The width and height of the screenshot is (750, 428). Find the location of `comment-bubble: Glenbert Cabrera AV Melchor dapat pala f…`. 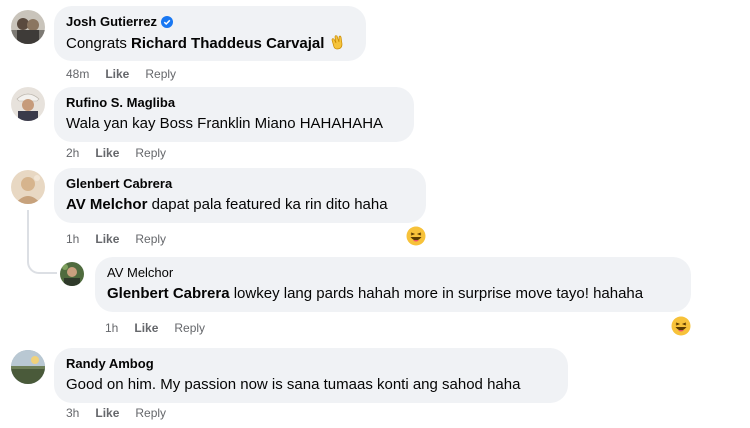

comment-bubble: Glenbert Cabrera AV Melchor dapat pala f… is located at coordinates (240, 195).